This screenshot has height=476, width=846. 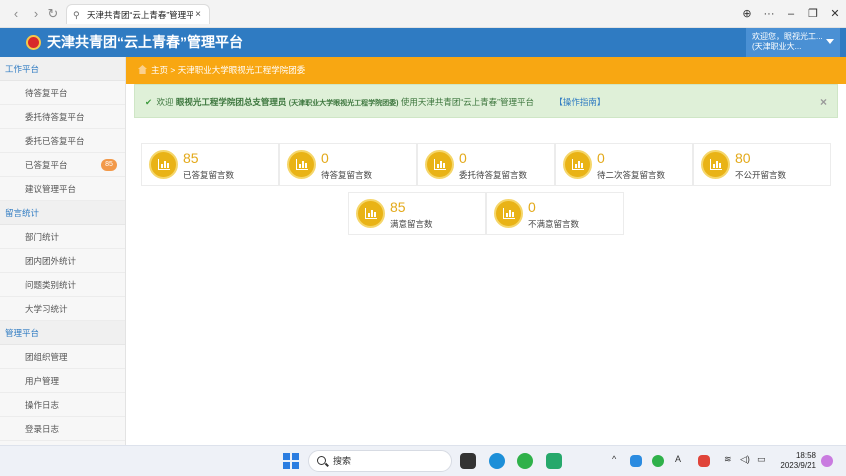 What do you see at coordinates (827, 461) in the screenshot?
I see `copilot-icon` at bounding box center [827, 461].